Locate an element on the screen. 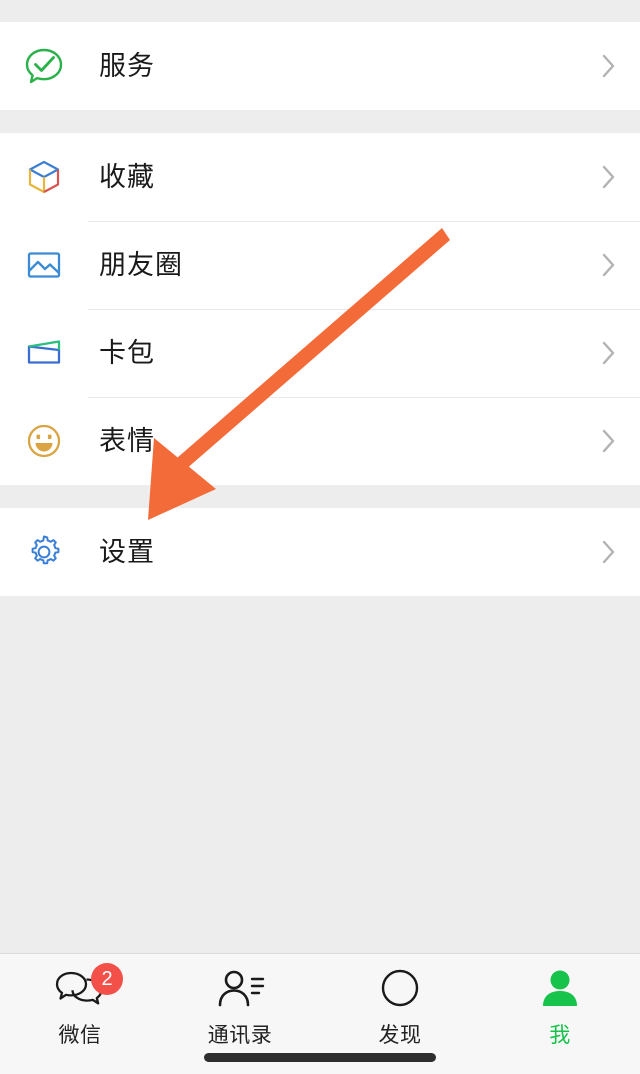 This screenshot has width=640, height=1074. list-item-favorites: 收藏 is located at coordinates (320, 177).